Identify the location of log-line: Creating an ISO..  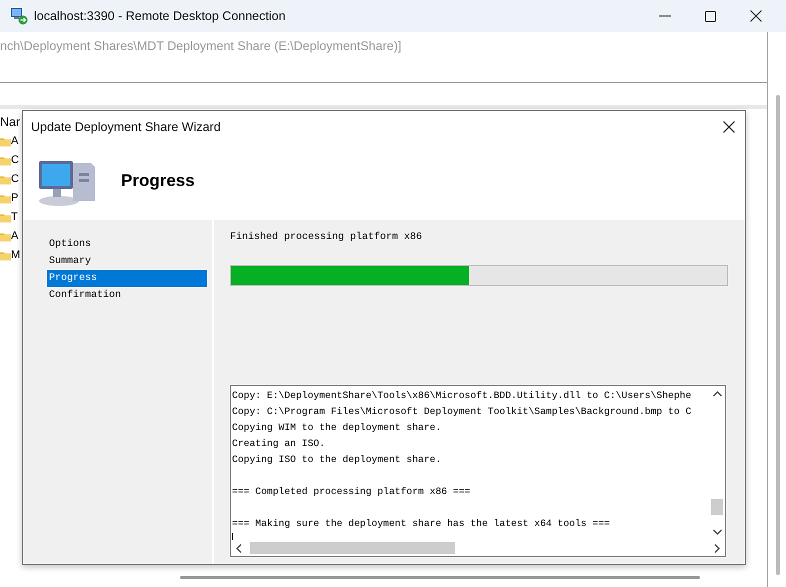
(279, 444).